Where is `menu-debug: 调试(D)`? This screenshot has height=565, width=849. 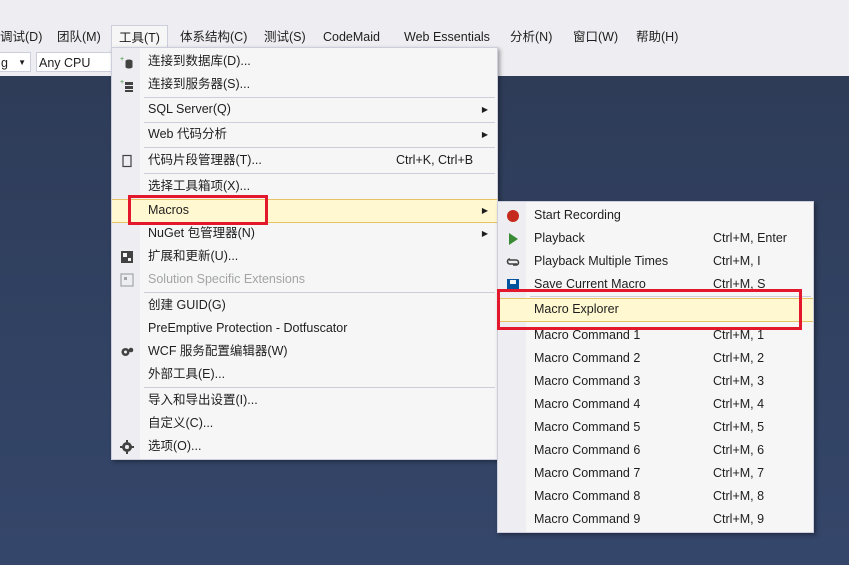 menu-debug: 调试(D) is located at coordinates (24, 37).